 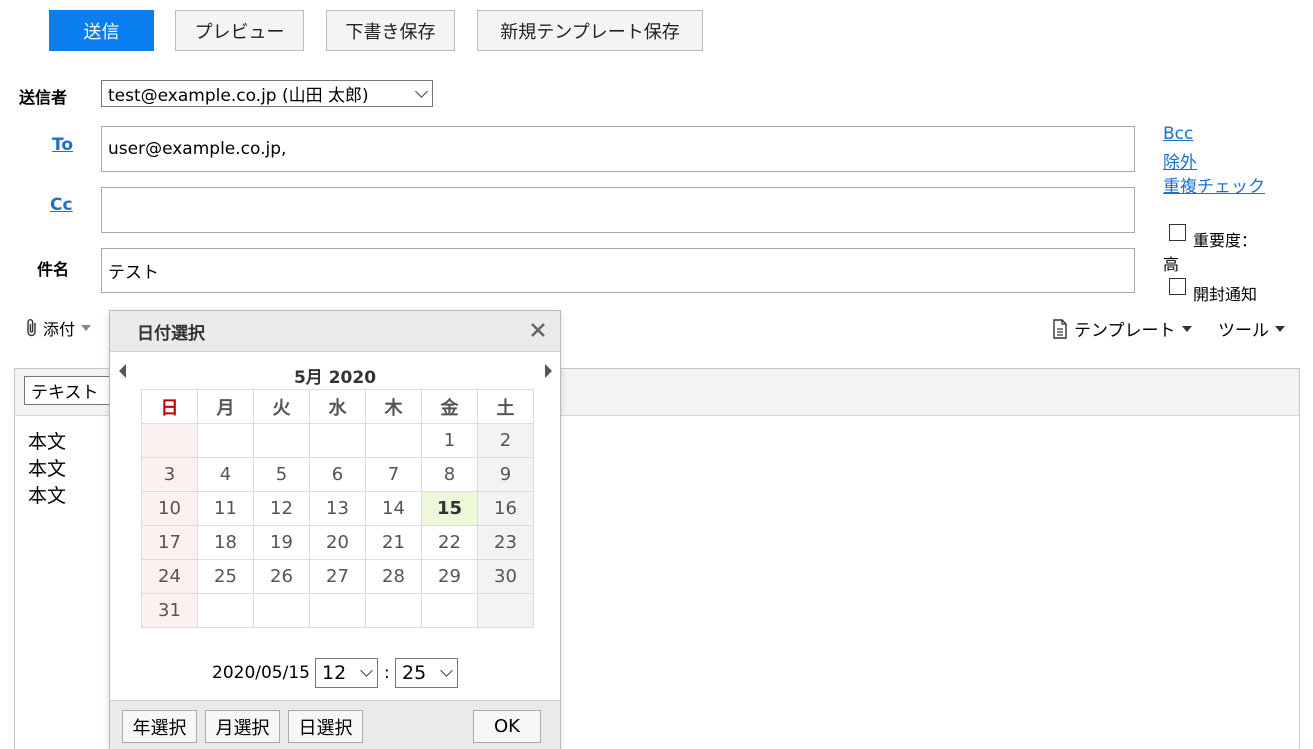 I want to click on attach-label: 添付, so click(x=59, y=329).